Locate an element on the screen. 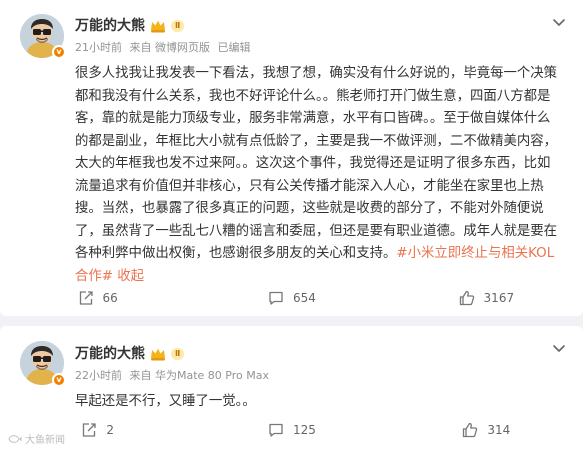  collapse-link: 收起 is located at coordinates (130, 276).